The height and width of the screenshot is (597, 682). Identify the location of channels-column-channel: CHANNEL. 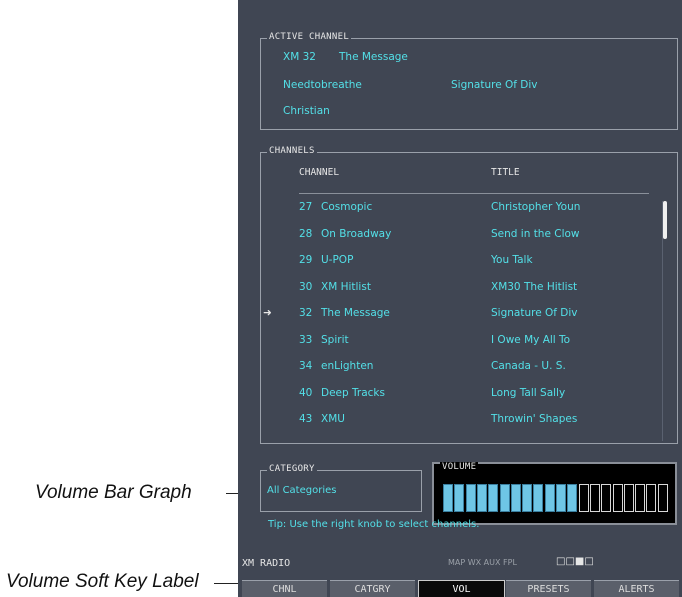
(319, 172).